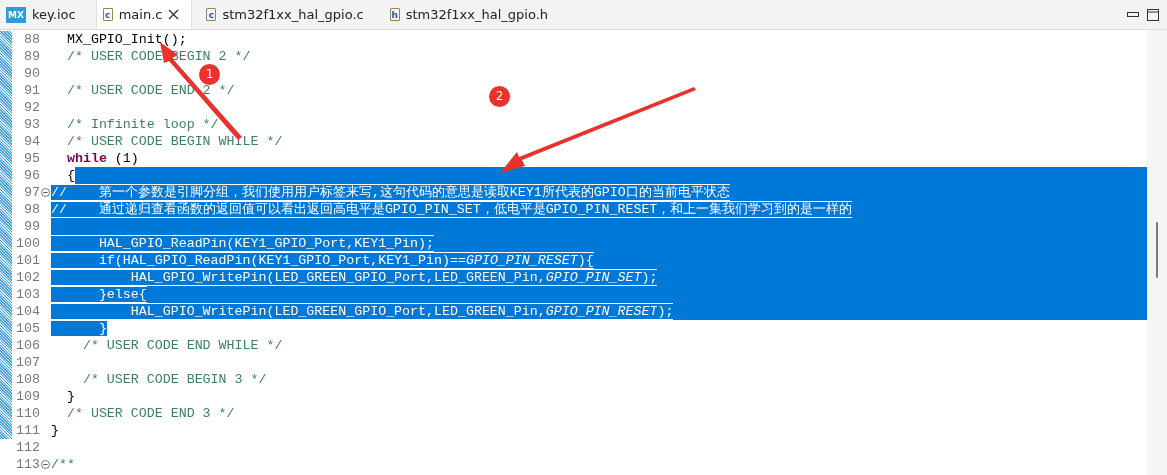  What do you see at coordinates (31, 158) in the screenshot?
I see `line-number: 95` at bounding box center [31, 158].